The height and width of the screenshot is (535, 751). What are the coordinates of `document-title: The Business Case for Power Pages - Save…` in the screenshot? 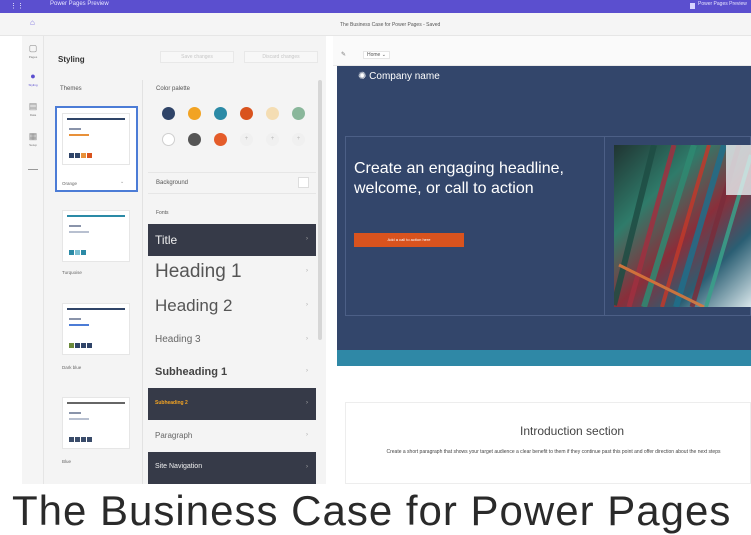 It's located at (390, 25).